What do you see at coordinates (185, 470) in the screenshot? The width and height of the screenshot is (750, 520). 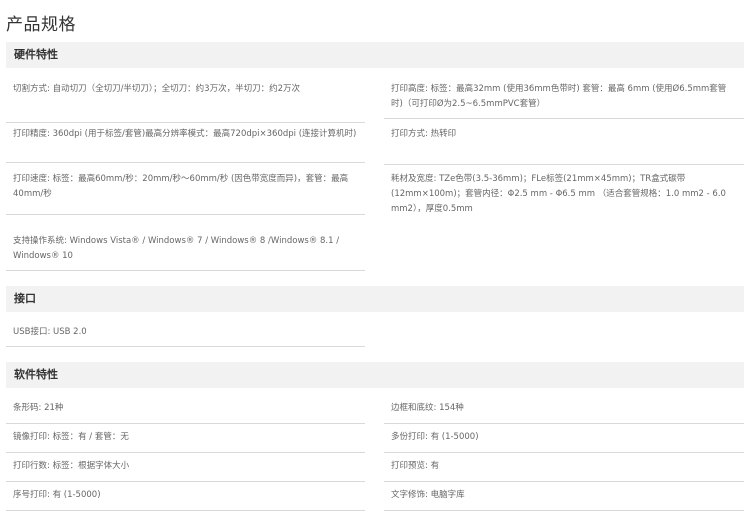 I see `spec-print-lines: 打印行数: 标签：根据字体大小` at bounding box center [185, 470].